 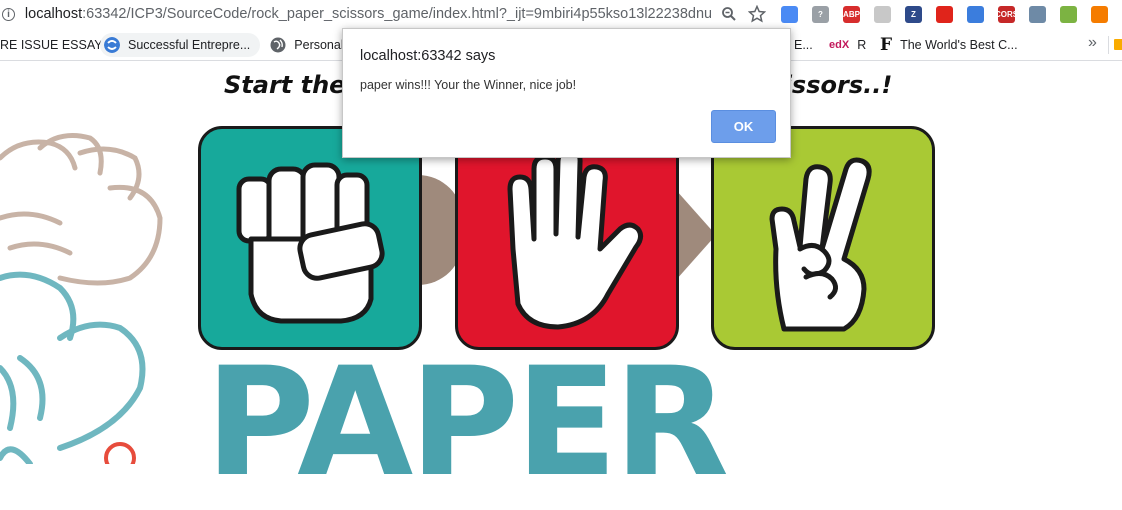 I want to click on bookmark-item: RE ISSUE ESSAY, so click(x=51, y=45).